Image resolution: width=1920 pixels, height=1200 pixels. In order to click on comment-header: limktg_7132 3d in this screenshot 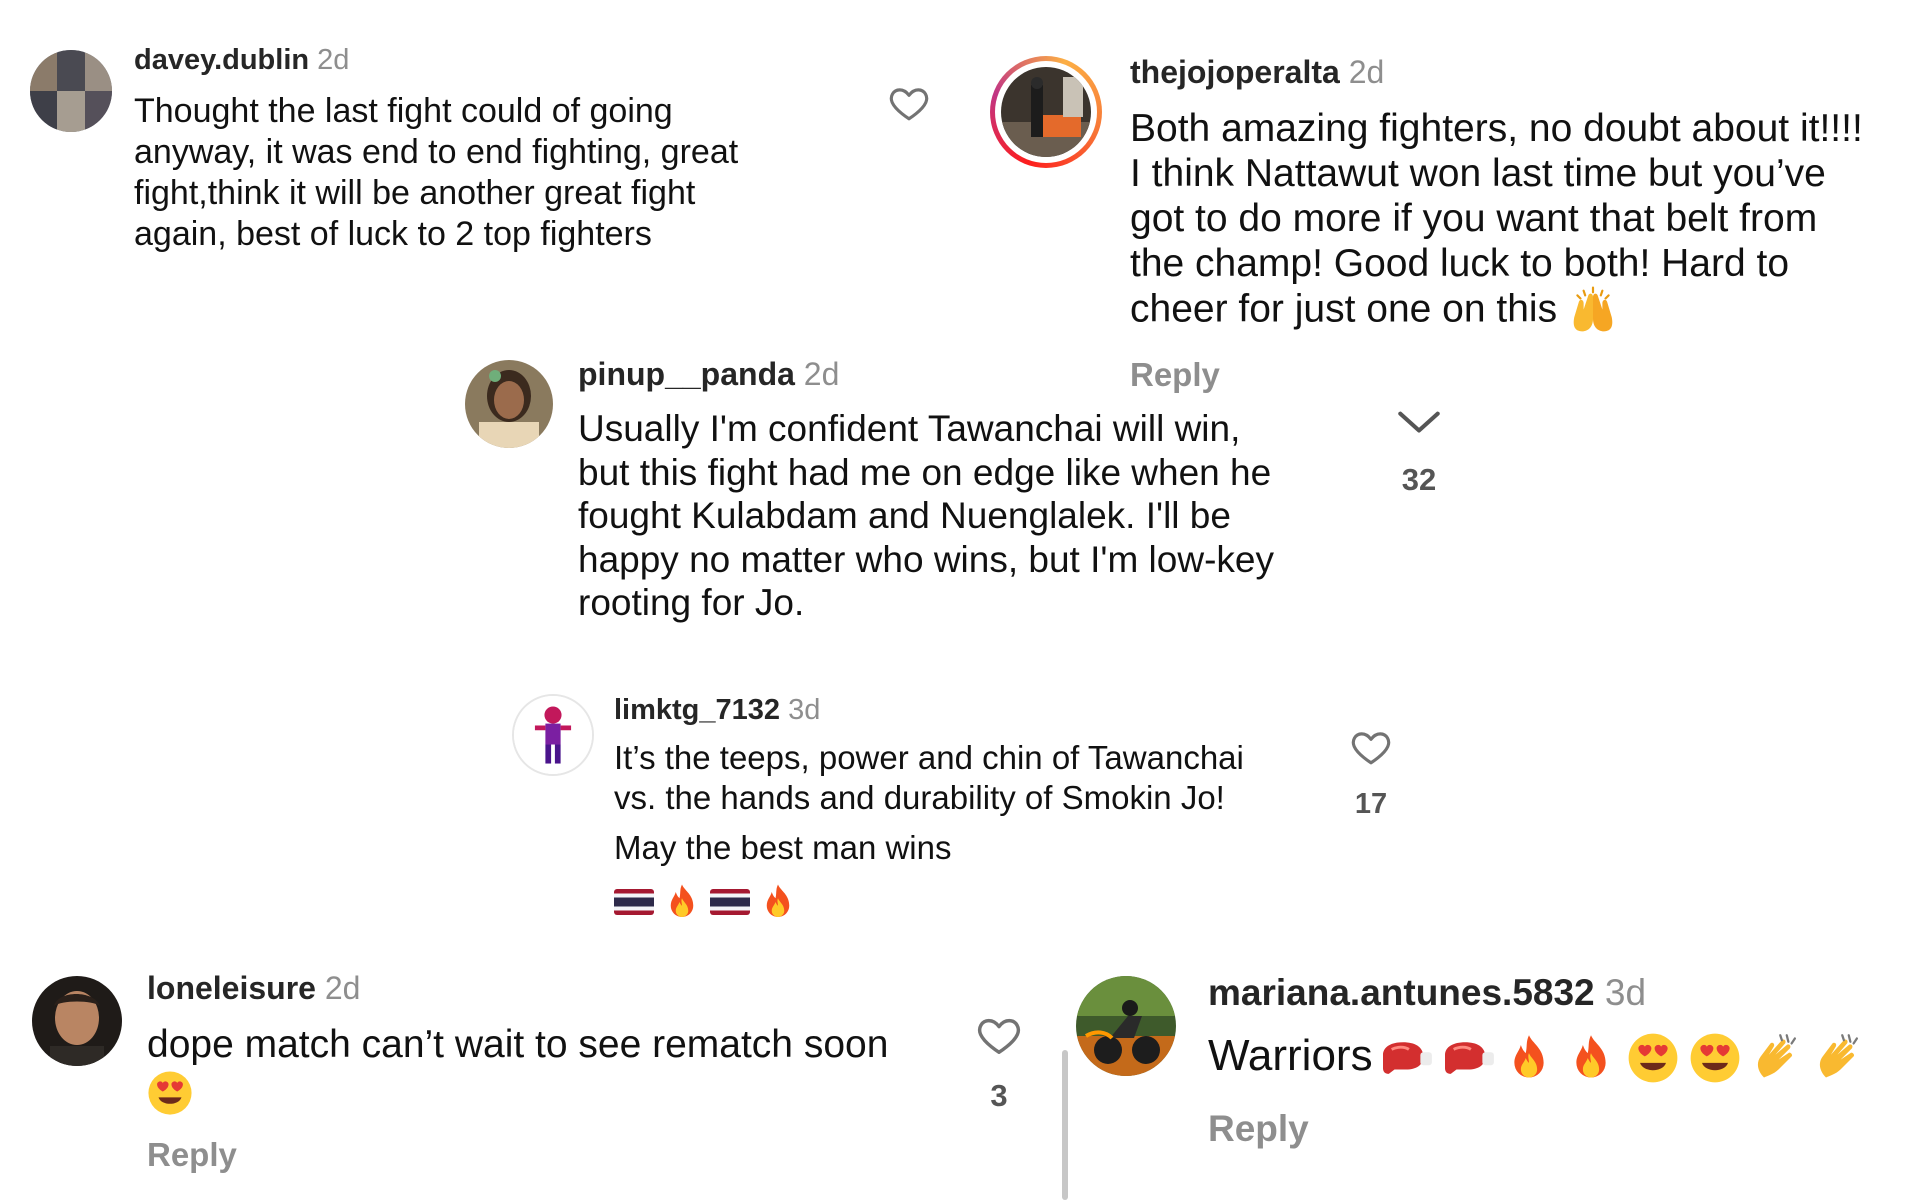, I will do `click(717, 710)`.